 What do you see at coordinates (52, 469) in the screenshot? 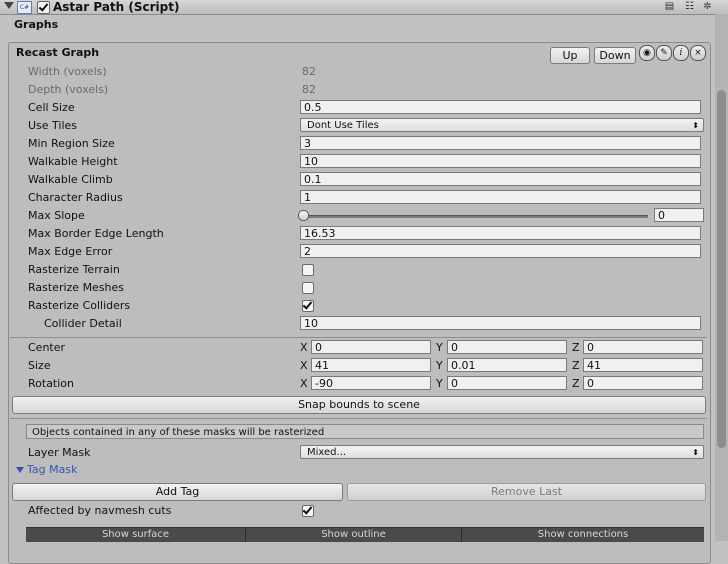
I see `tag-mask-label: Tag Mask` at bounding box center [52, 469].